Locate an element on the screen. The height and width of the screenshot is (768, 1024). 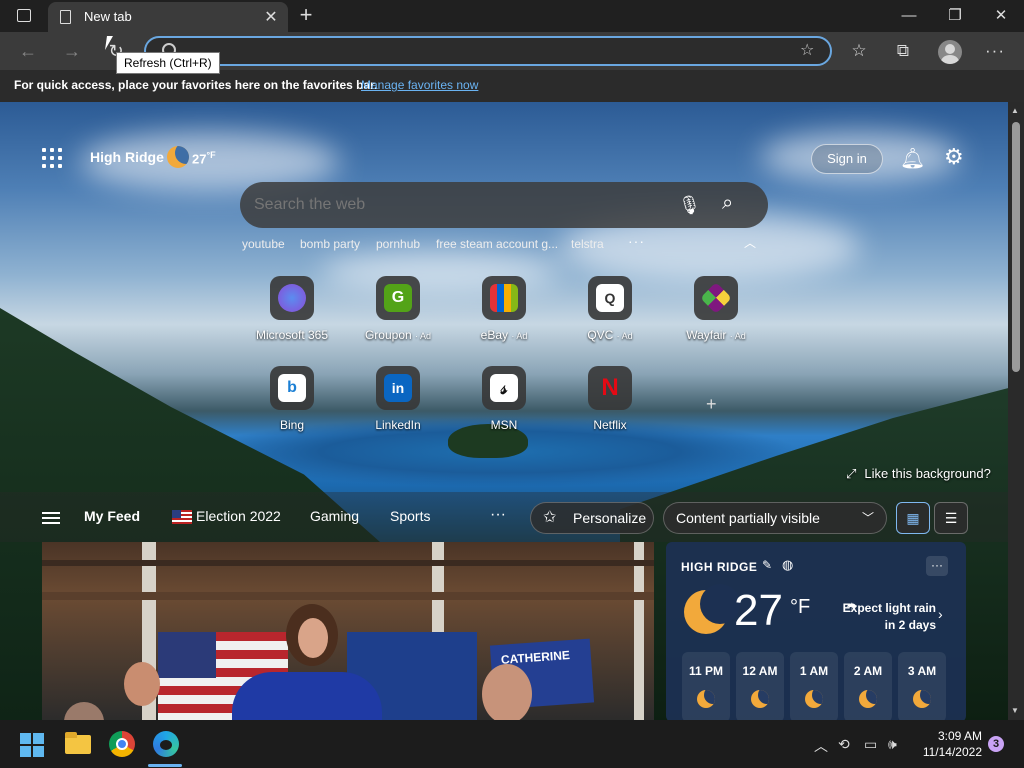
tab-title: New tab is located at coordinates (108, 16).